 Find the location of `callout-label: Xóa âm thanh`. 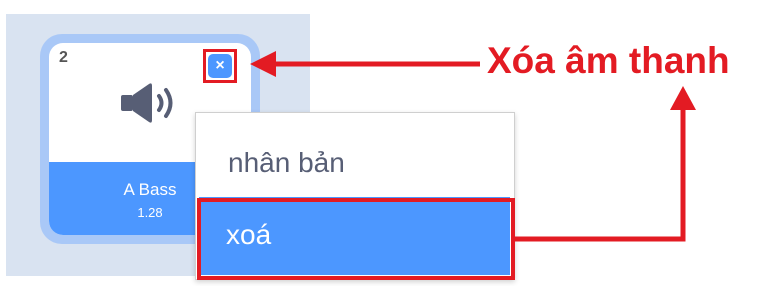

callout-label: Xóa âm thanh is located at coordinates (608, 60).